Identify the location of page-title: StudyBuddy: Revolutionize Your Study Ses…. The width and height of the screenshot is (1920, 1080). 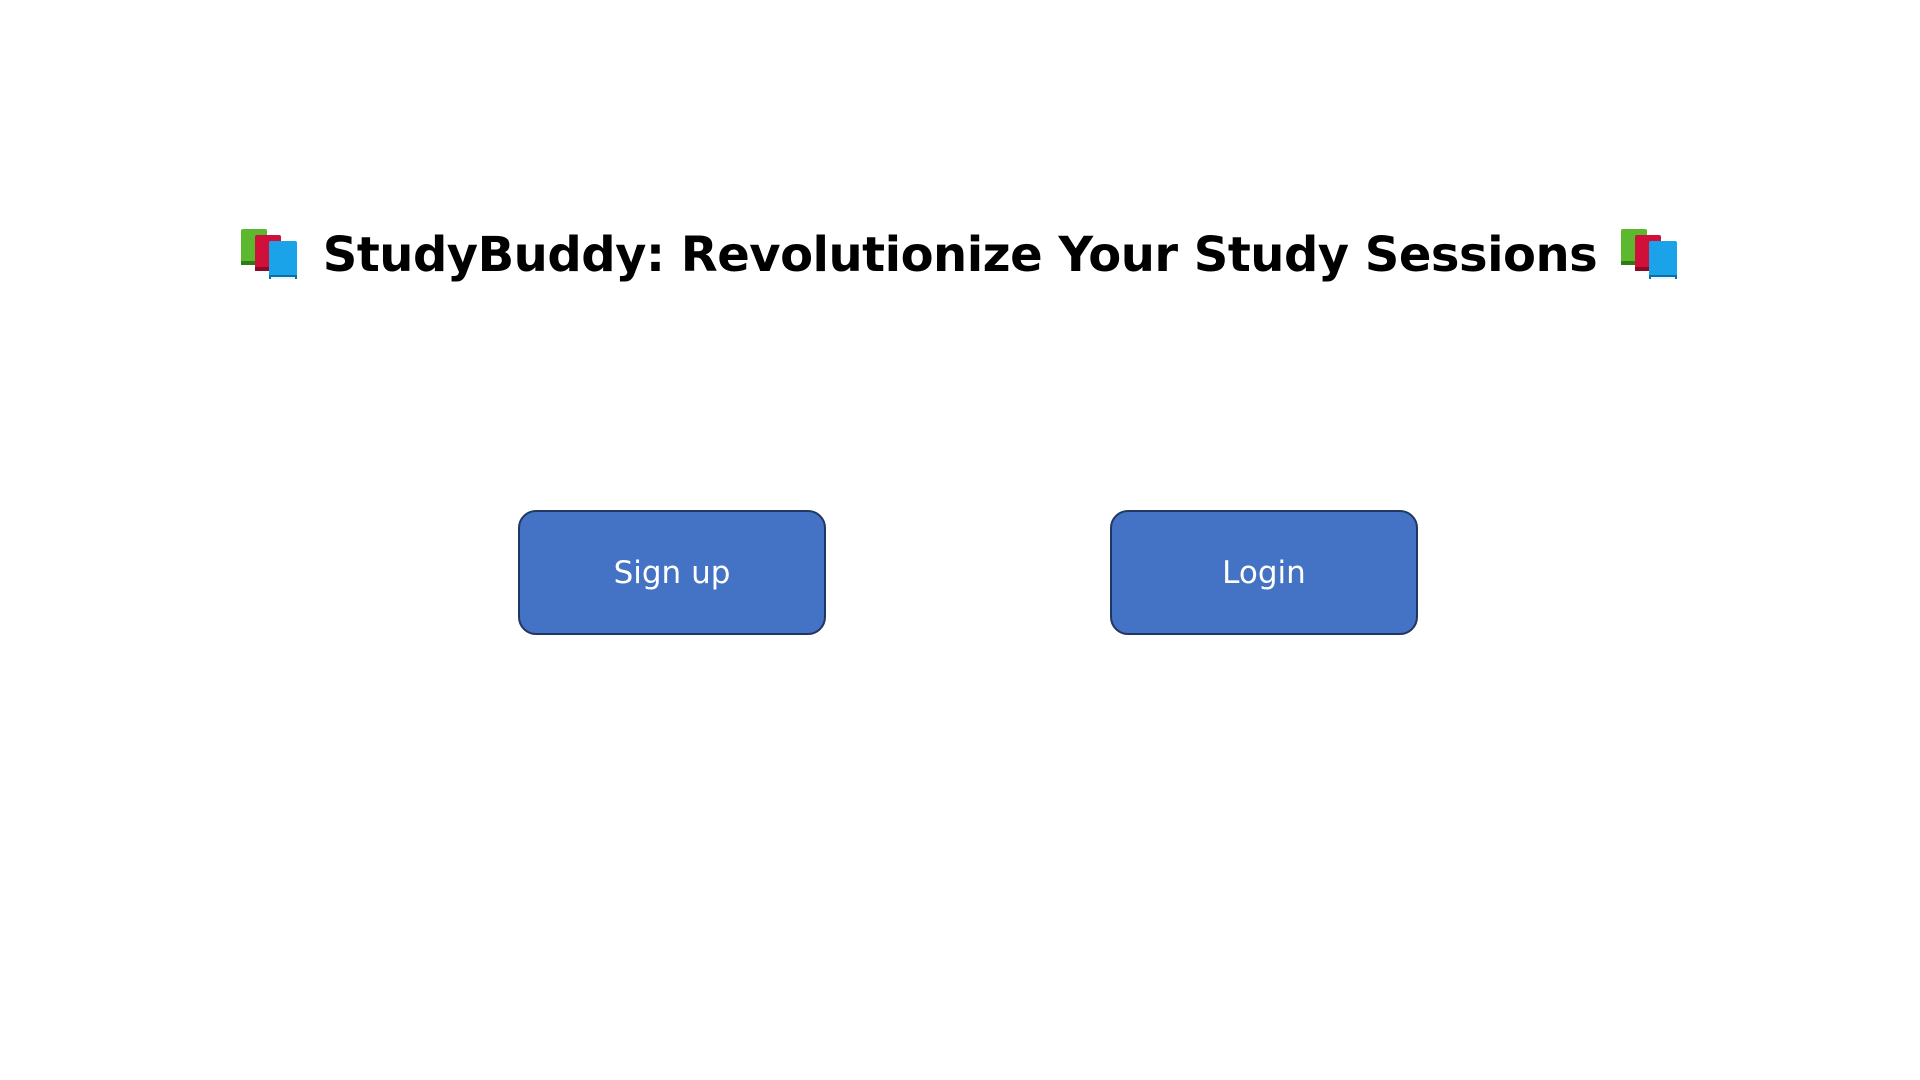
(960, 255).